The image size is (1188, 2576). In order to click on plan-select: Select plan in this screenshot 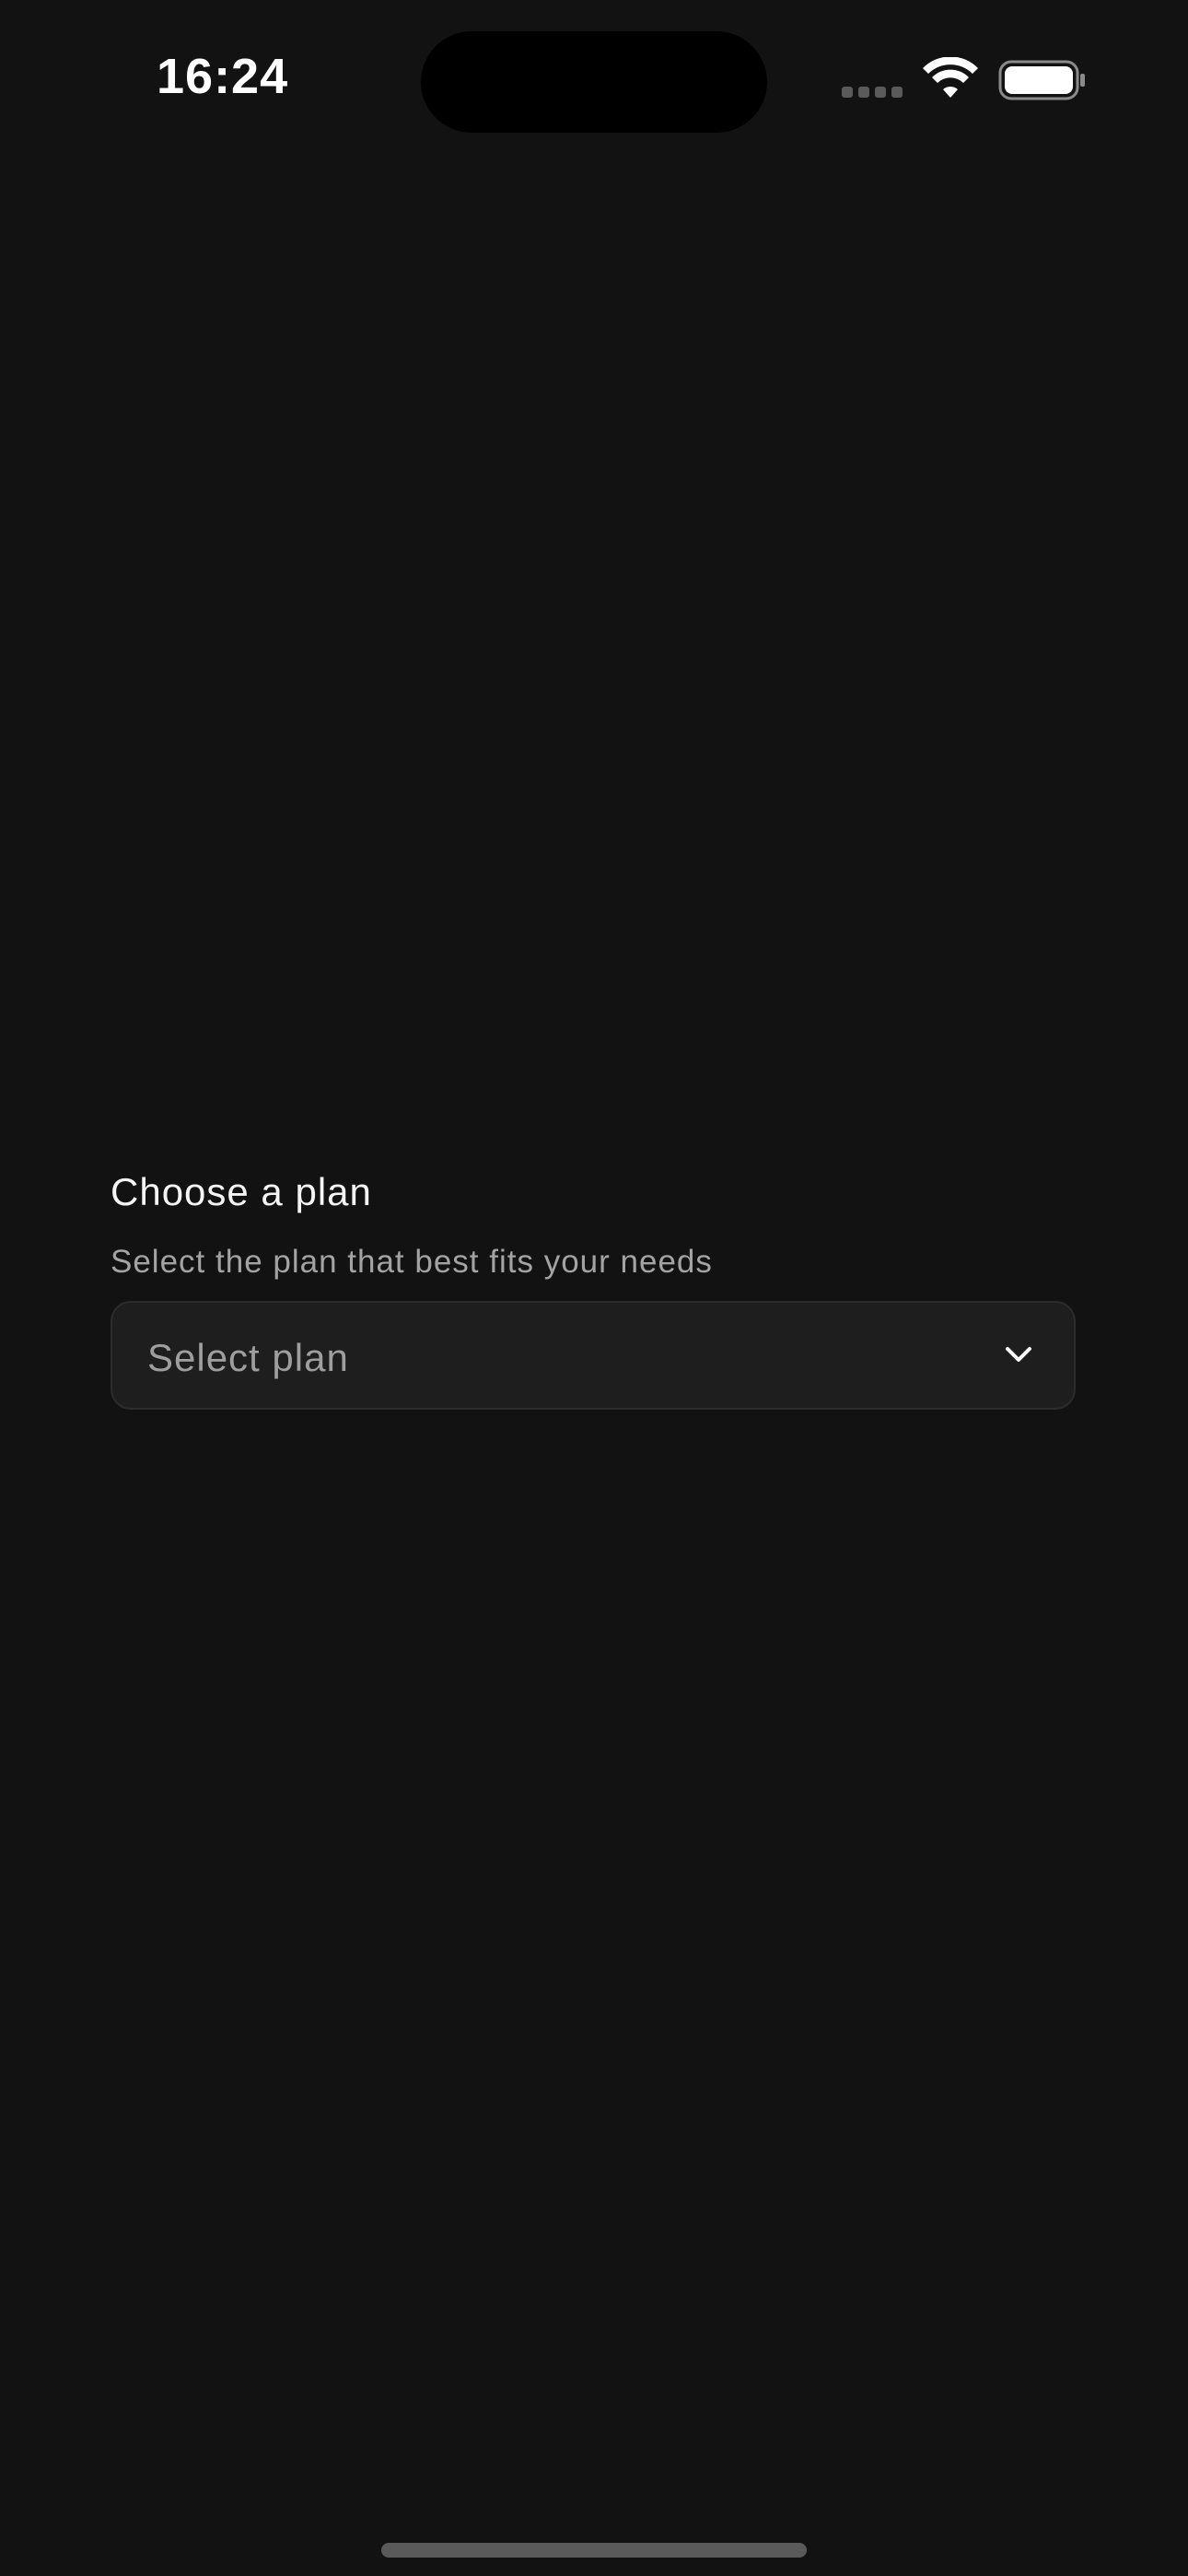, I will do `click(593, 1355)`.